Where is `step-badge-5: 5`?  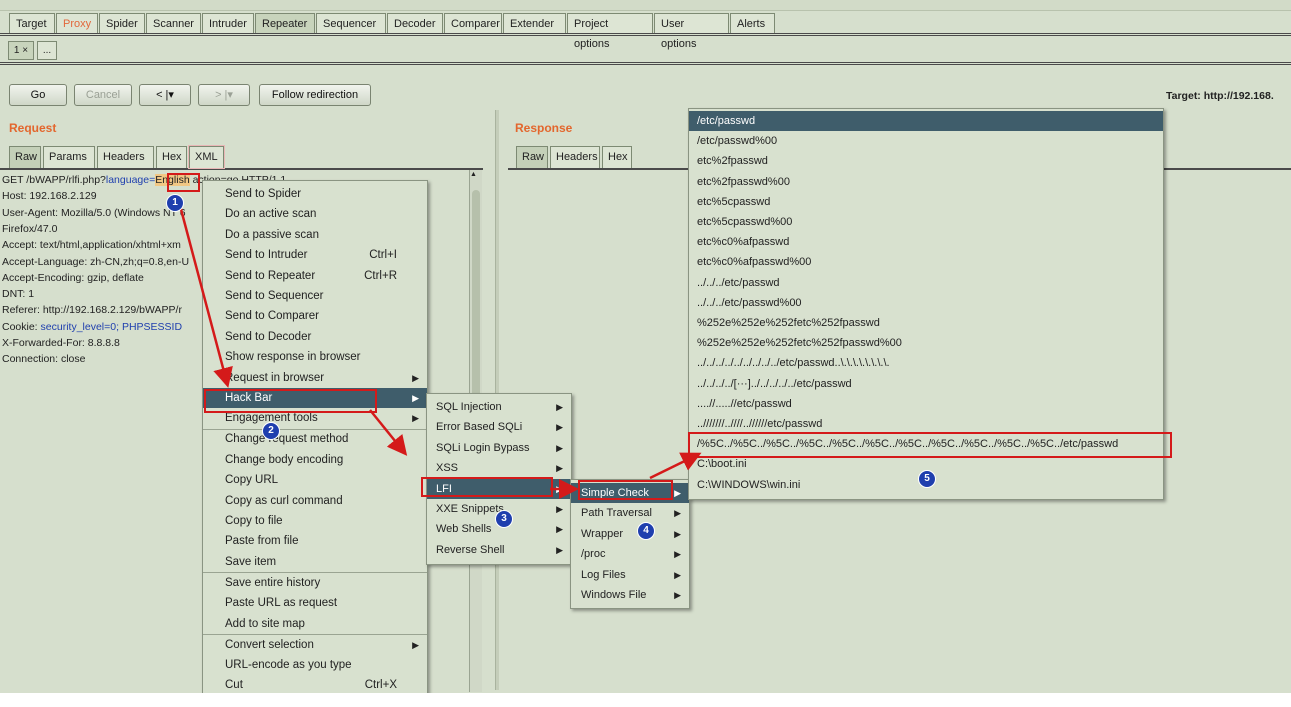 step-badge-5: 5 is located at coordinates (927, 479).